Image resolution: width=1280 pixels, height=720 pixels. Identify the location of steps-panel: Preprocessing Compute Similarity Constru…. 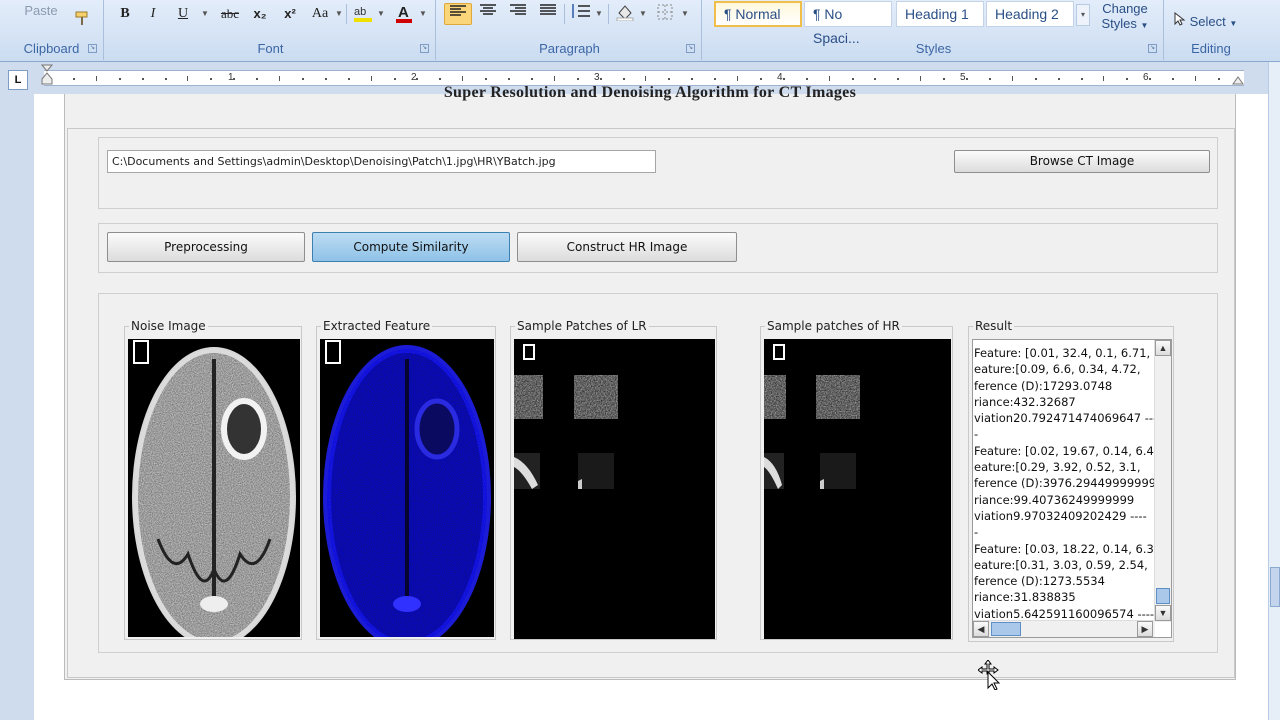
(658, 248).